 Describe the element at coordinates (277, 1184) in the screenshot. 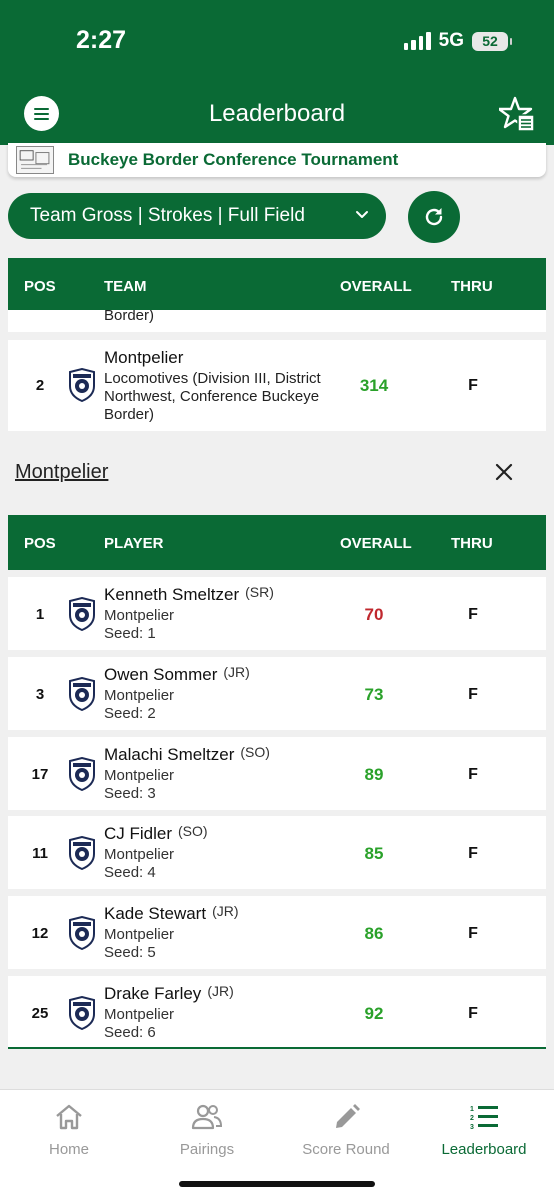

I see `home-indicator` at that location.